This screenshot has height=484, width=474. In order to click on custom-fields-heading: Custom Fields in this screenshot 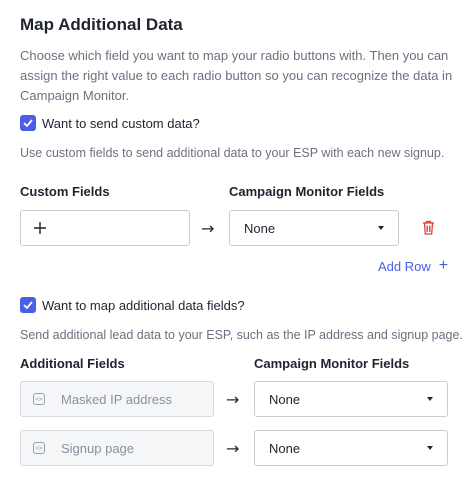, I will do `click(65, 191)`.